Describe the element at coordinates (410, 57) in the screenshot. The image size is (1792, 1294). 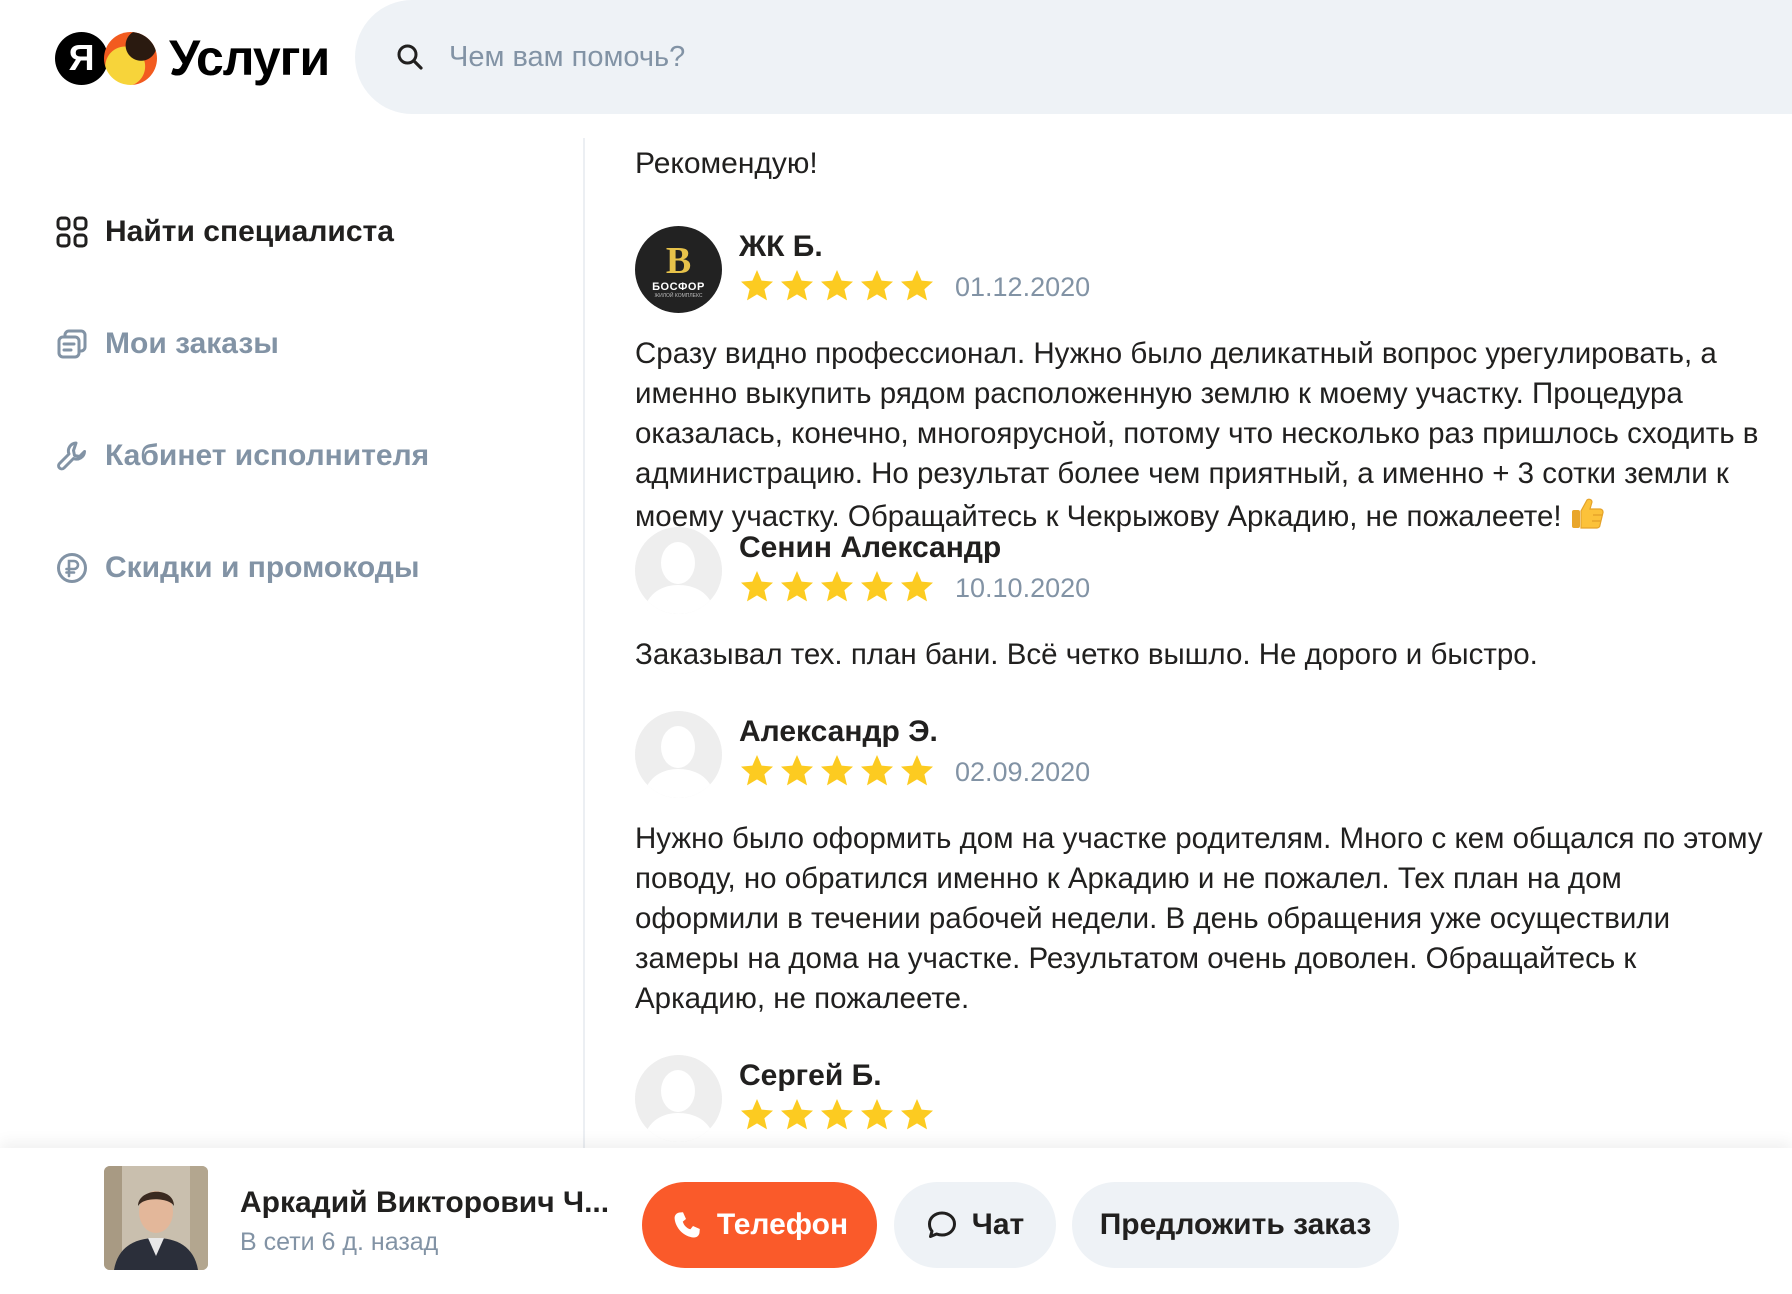
I see `search-icon` at that location.